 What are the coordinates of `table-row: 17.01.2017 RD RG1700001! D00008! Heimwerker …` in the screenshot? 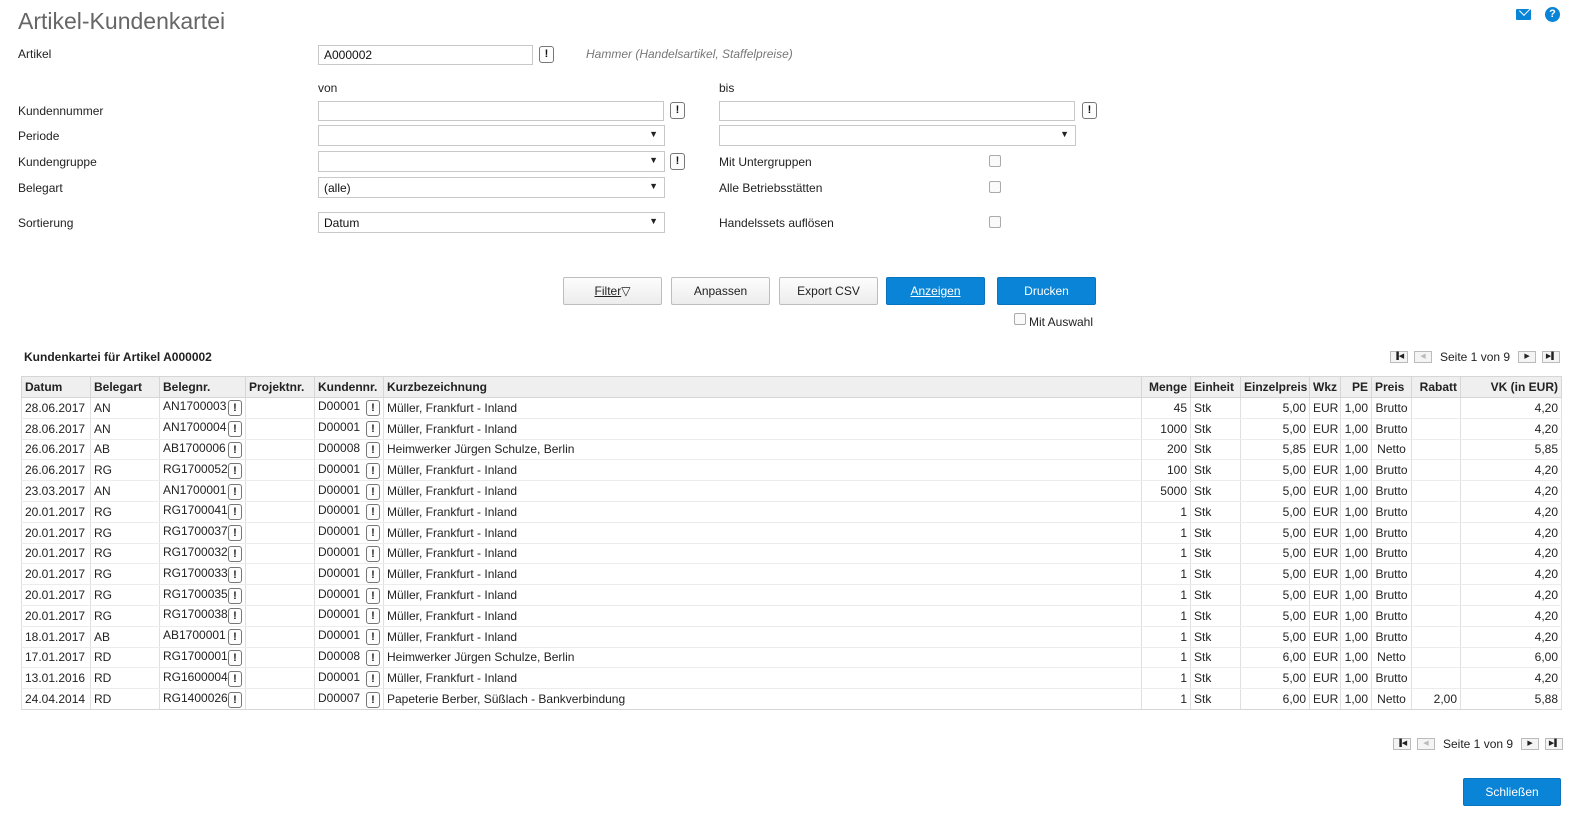 It's located at (791, 658).